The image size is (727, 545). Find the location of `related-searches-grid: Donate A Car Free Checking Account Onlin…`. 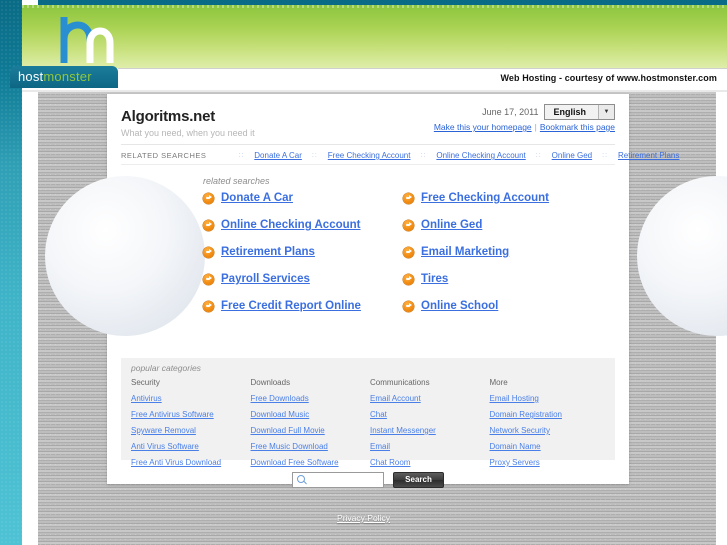

related-searches-grid: Donate A Car Free Checking Account Onlin… is located at coordinates (403, 259).